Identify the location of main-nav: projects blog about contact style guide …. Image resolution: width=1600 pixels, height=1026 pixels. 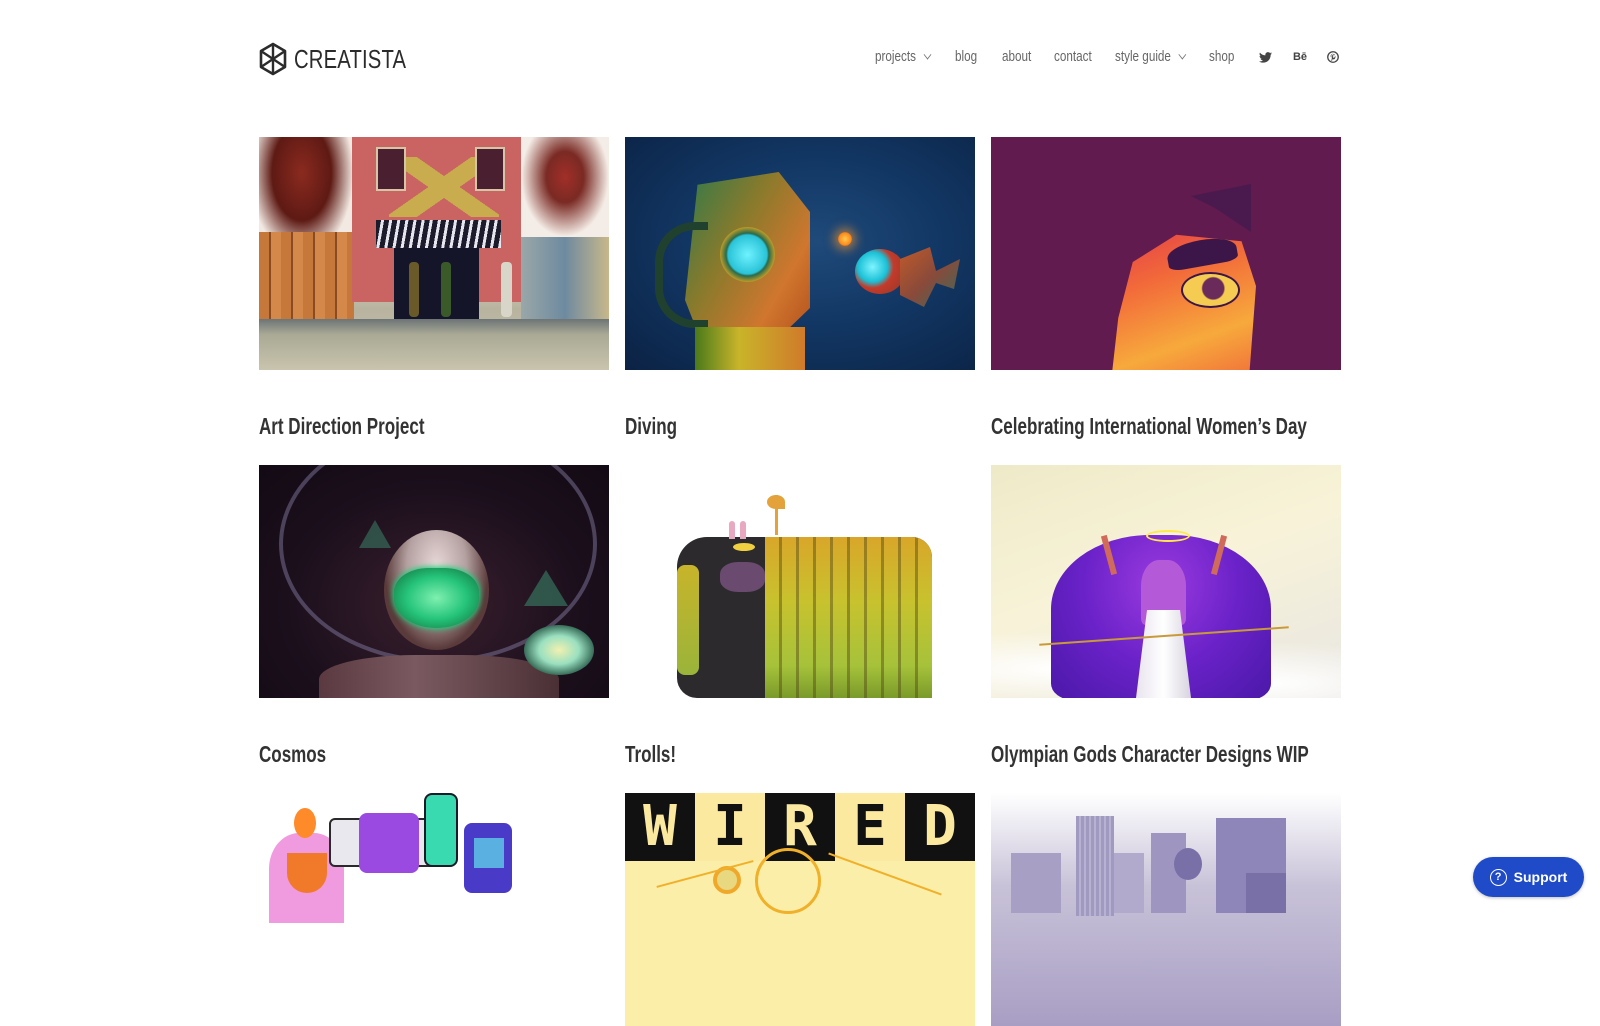
(1108, 59).